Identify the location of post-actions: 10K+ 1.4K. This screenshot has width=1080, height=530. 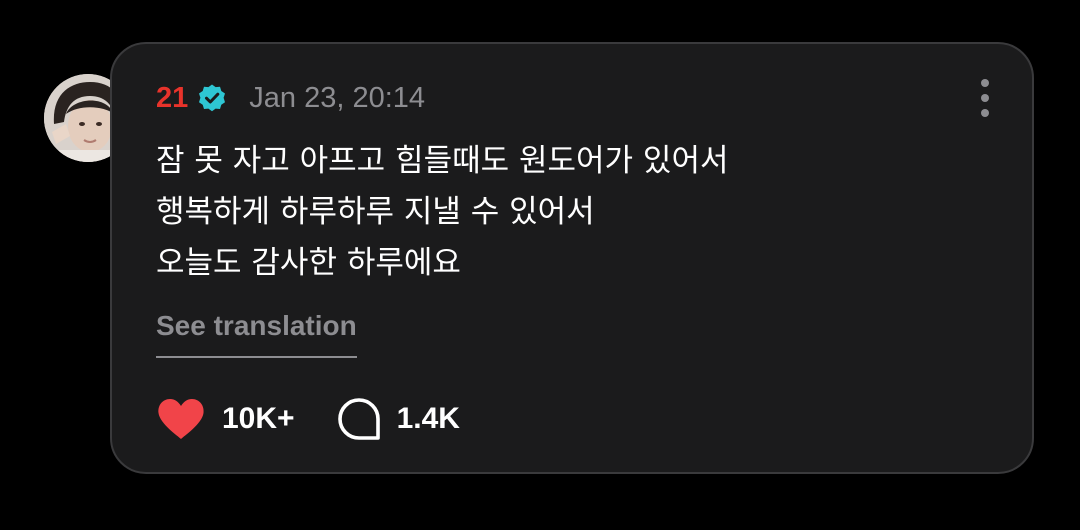
(308, 419).